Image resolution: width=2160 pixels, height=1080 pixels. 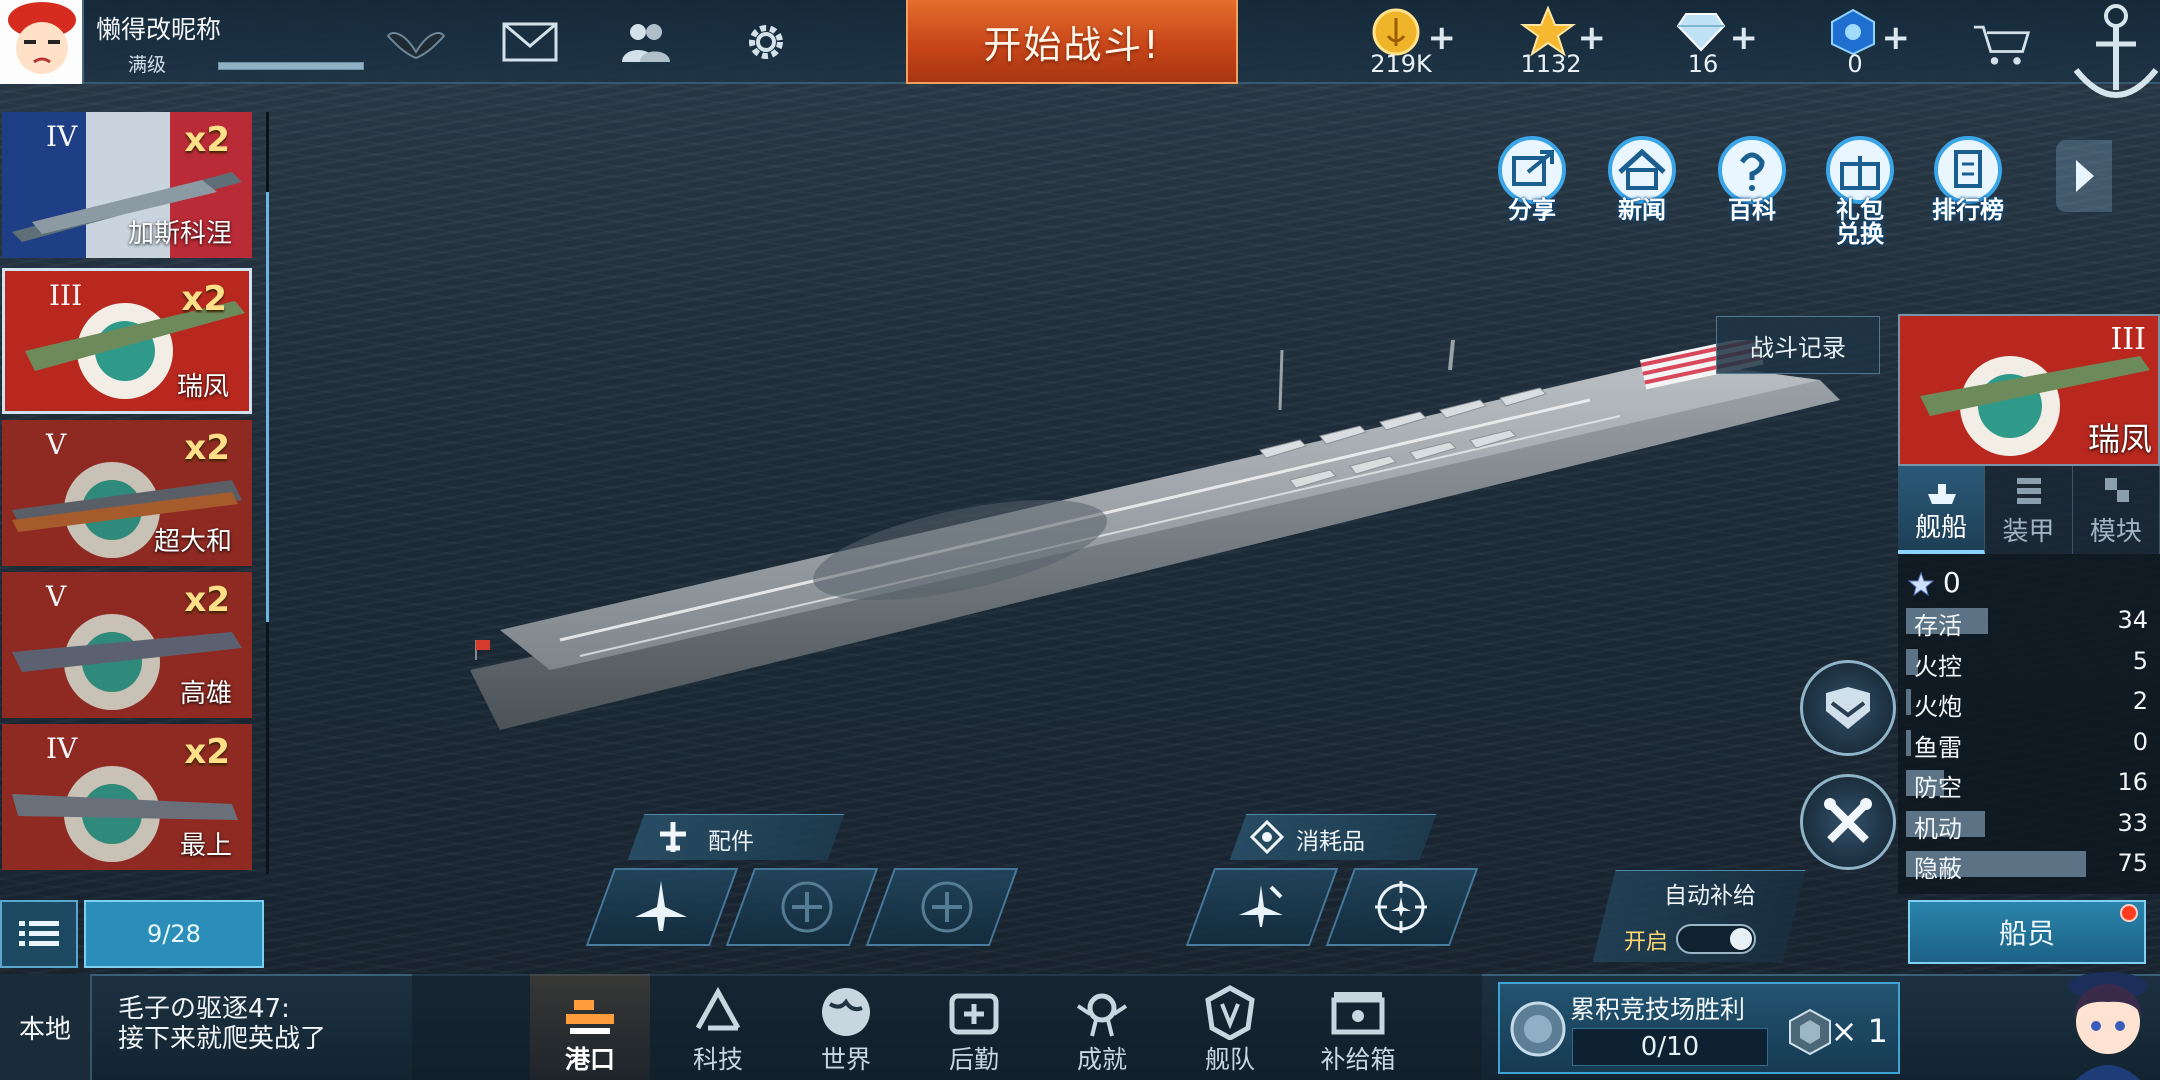 I want to click on friends-icon, so click(x=646, y=42).